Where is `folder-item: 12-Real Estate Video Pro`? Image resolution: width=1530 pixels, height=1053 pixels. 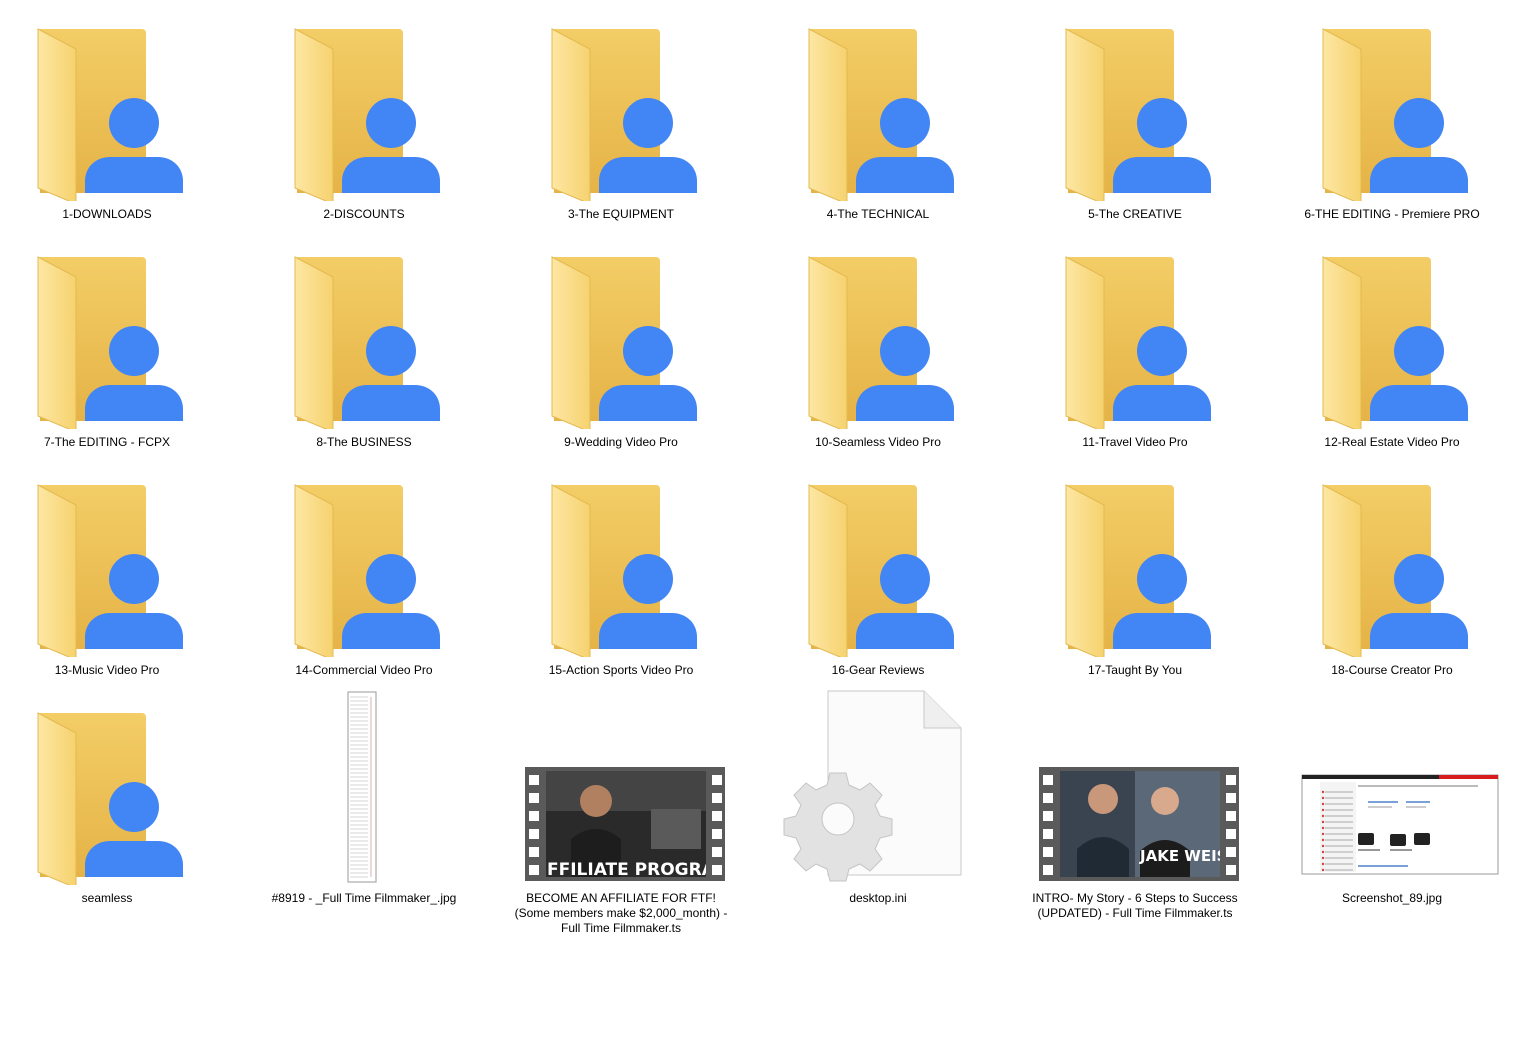
folder-item: 12-Real Estate Video Pro is located at coordinates (1392, 347).